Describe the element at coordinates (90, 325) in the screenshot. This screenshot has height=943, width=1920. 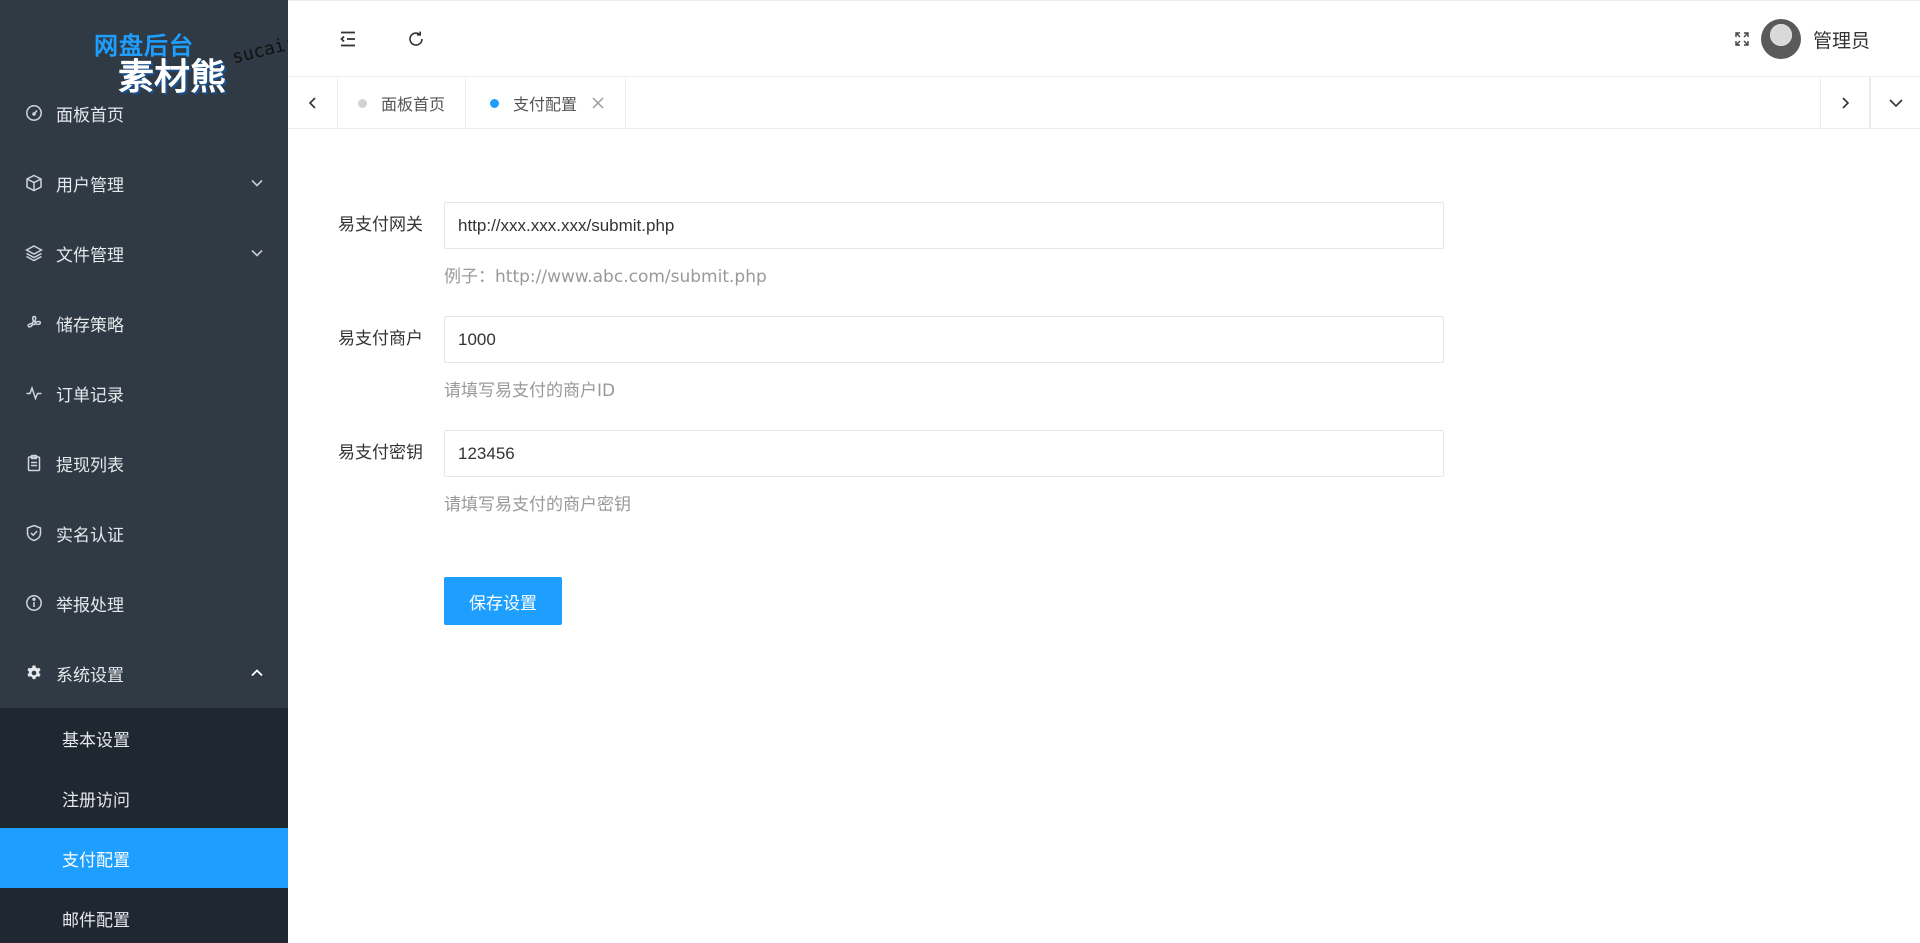
I see `sidebar-item-label: 储存策略` at that location.